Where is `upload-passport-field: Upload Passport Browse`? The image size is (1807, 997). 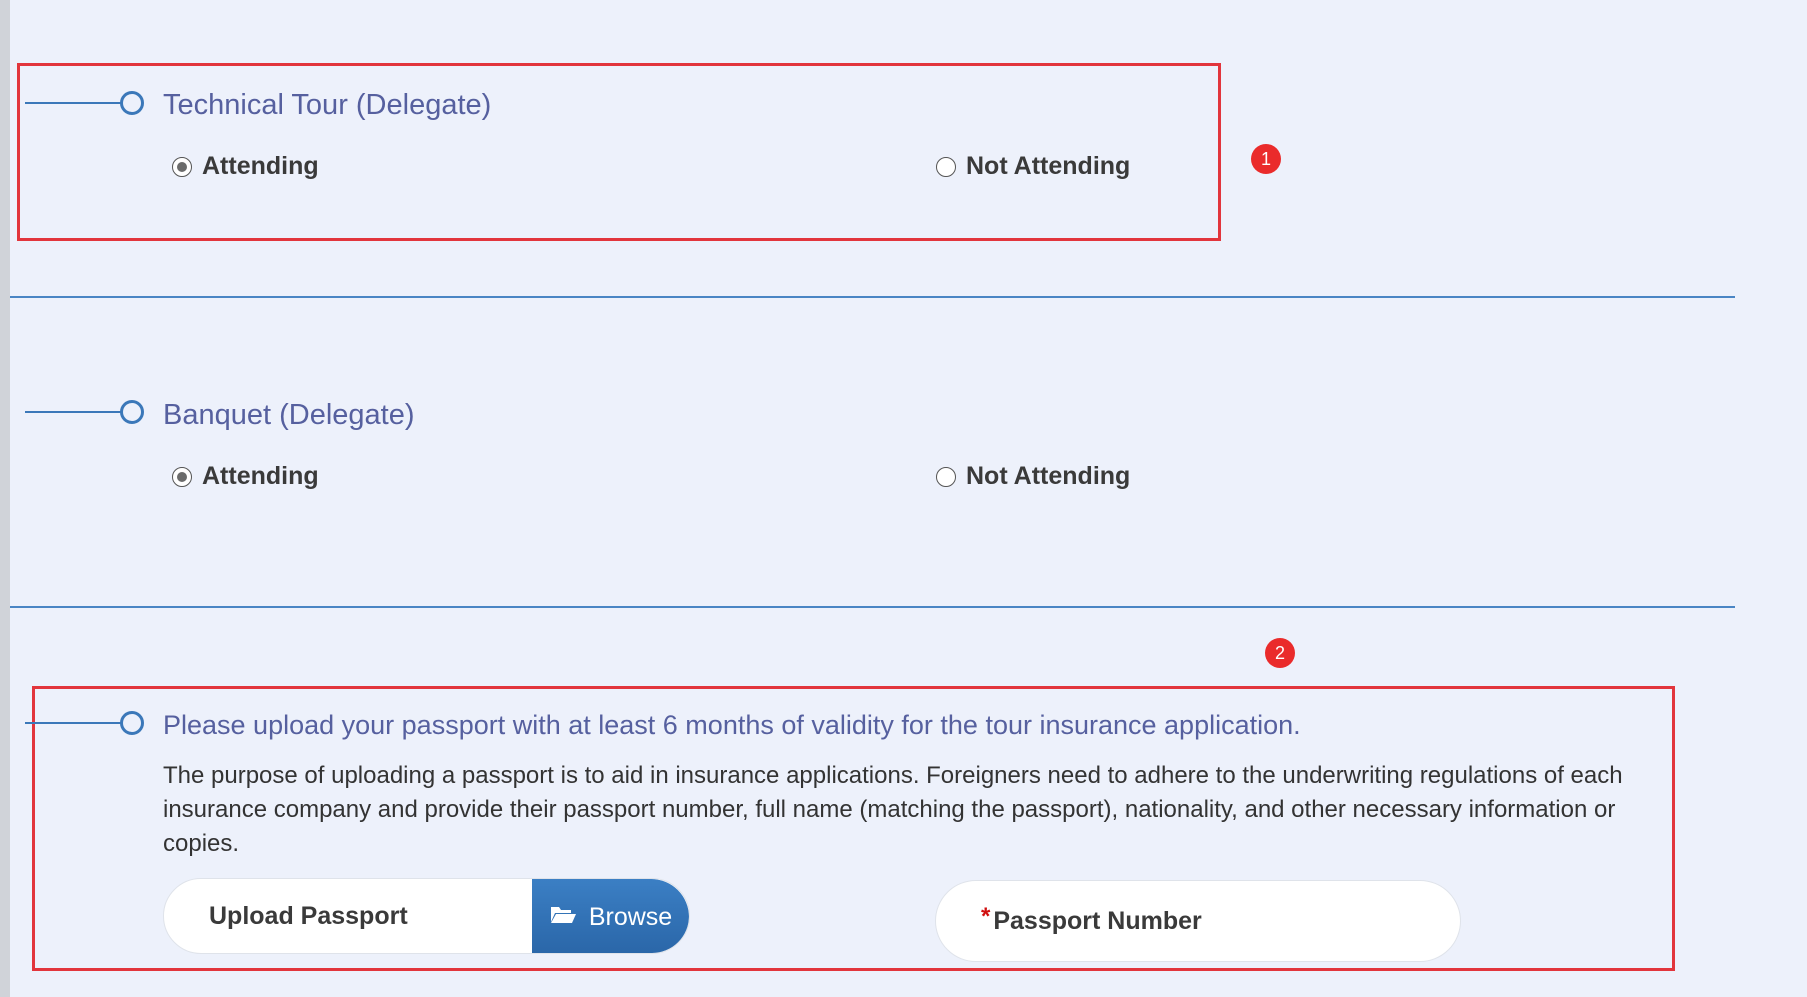 upload-passport-field: Upload Passport Browse is located at coordinates (426, 916).